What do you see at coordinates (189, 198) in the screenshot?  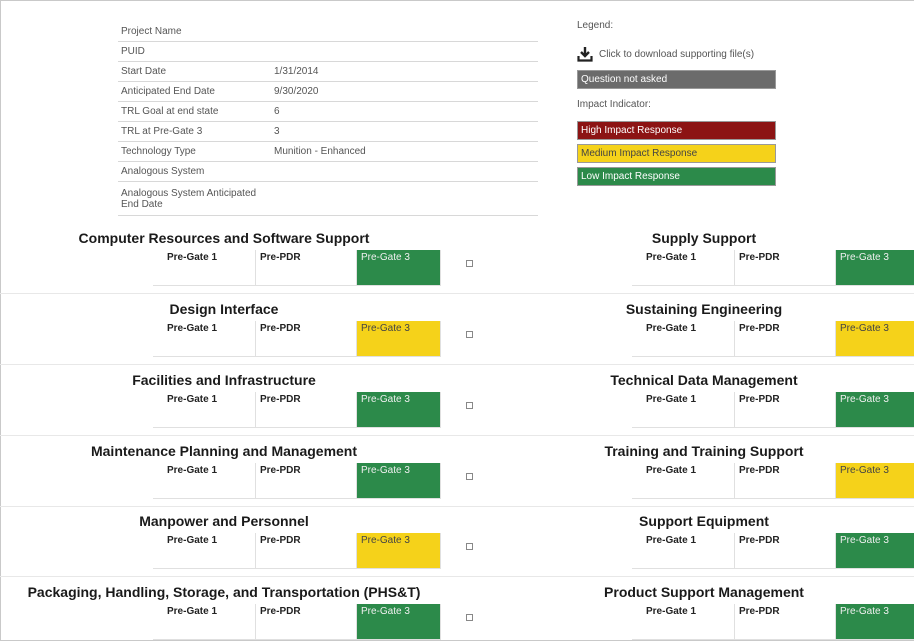 I see `info-label: Analogous System Anticipated End Date` at bounding box center [189, 198].